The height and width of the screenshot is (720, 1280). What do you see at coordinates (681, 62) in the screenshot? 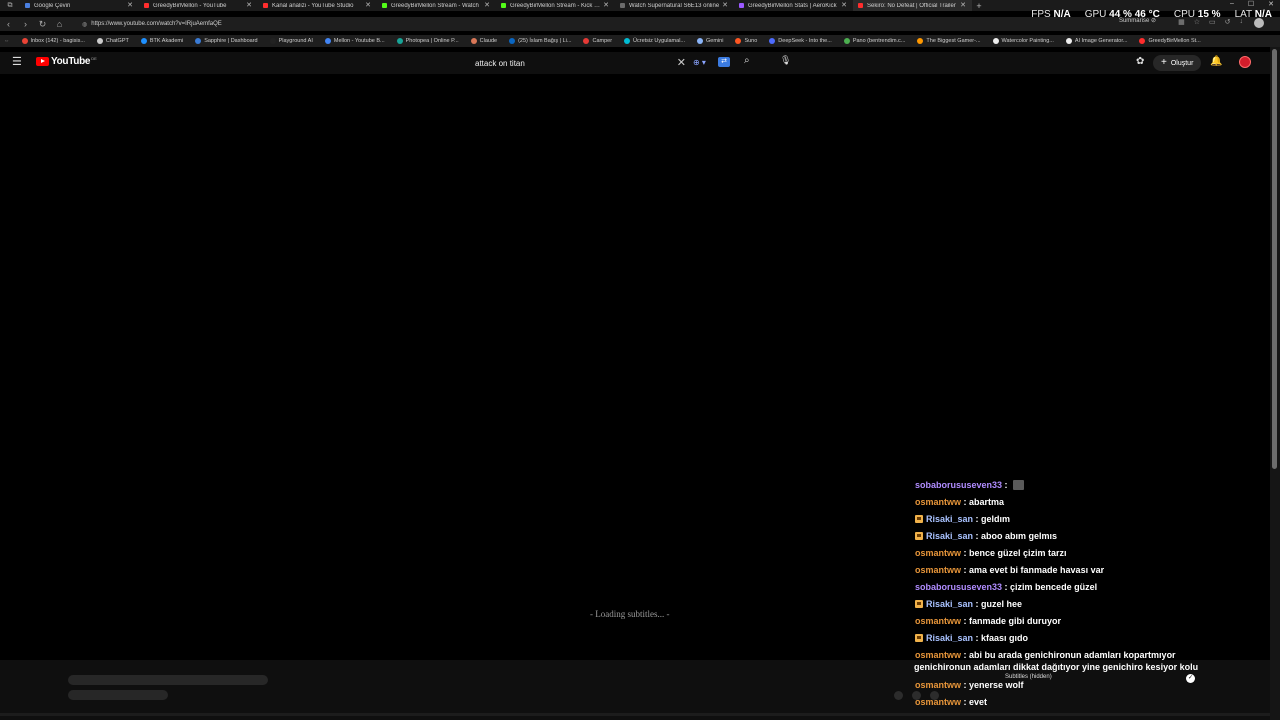
I see `clear-search-icon: ✕` at bounding box center [681, 62].